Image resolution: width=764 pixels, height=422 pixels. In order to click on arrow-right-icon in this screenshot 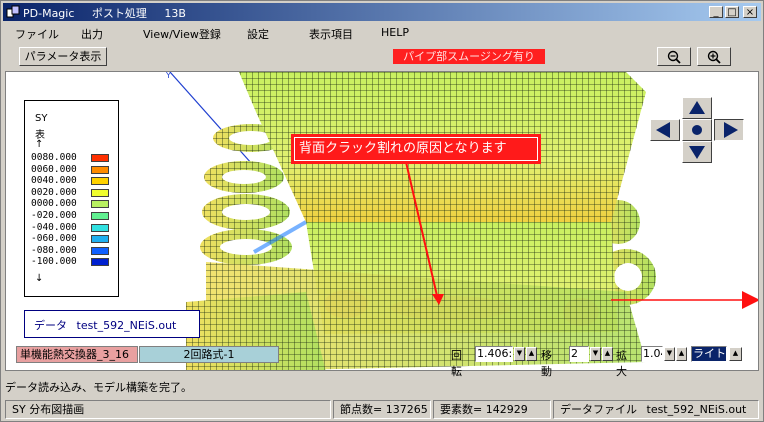, I will do `click(731, 130)`.